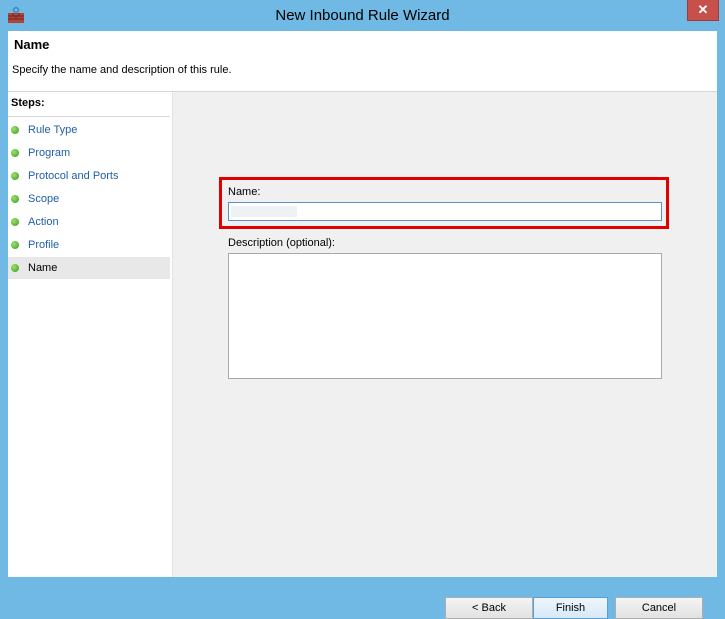  What do you see at coordinates (89, 153) in the screenshot?
I see `step-program: Program` at bounding box center [89, 153].